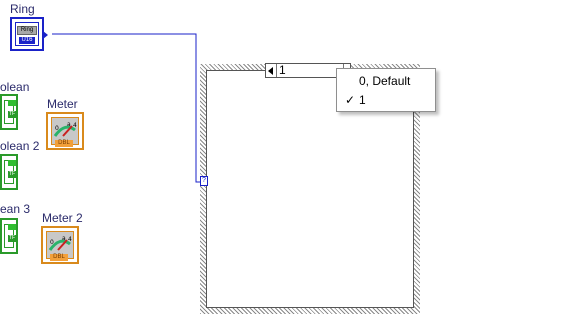 The width and height of the screenshot is (586, 318). Describe the element at coordinates (15, 209) in the screenshot. I see `boolean-3-label: ean 3` at that location.